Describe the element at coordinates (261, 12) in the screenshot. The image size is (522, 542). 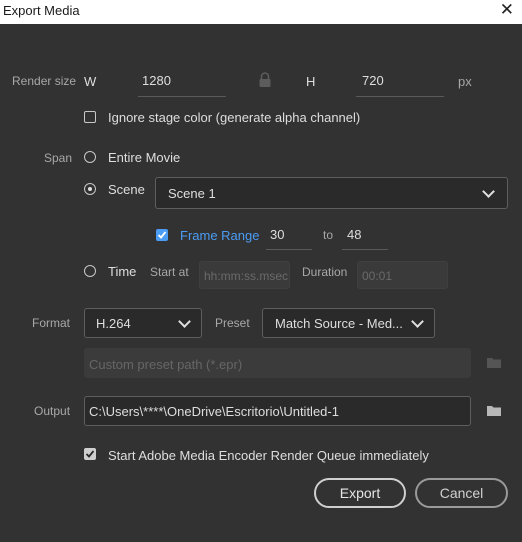
I see `title-bar: Export Media ✕` at that location.